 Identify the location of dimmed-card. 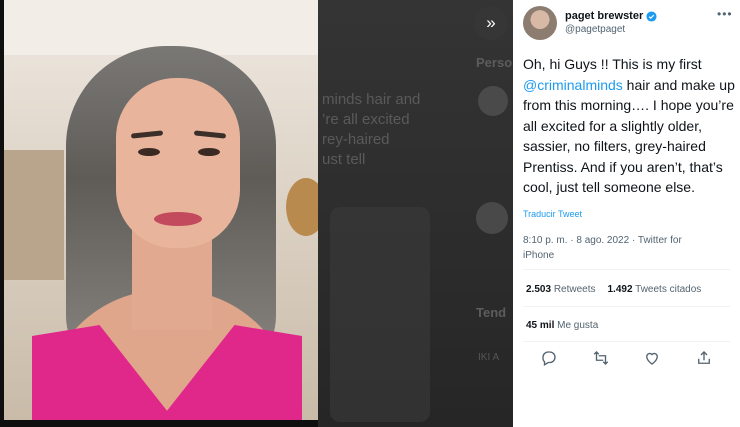
(380, 314).